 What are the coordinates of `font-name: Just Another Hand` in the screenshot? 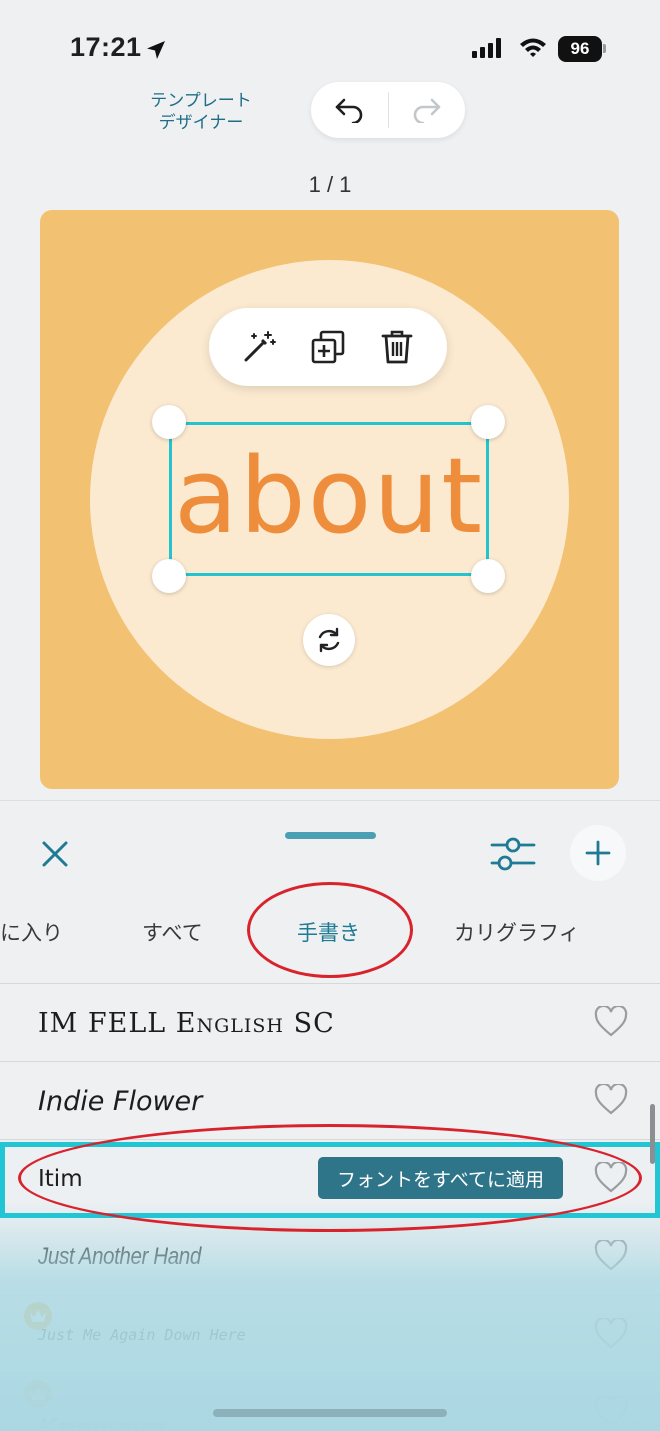 It's located at (119, 1256).